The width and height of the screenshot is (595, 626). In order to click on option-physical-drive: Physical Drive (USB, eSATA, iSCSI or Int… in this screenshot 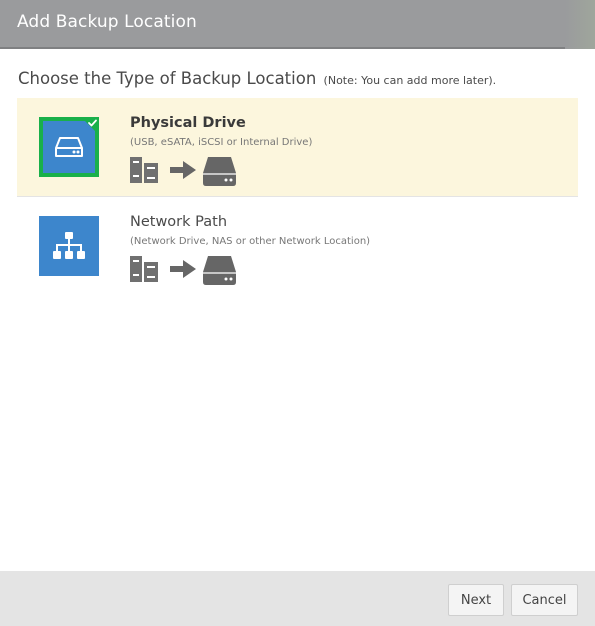, I will do `click(297, 147)`.